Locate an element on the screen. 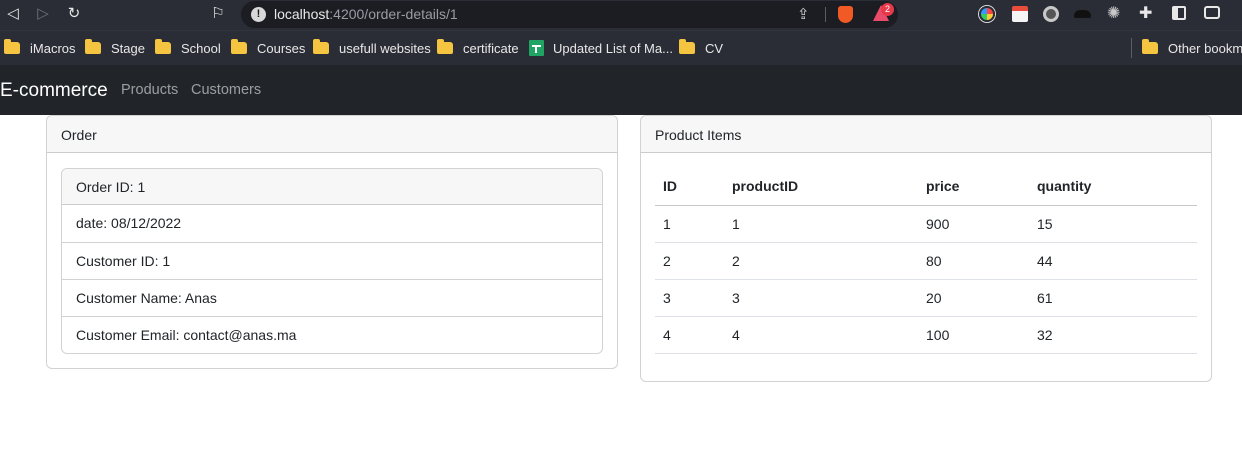  cell-quantity: 44 is located at coordinates (1113, 261).